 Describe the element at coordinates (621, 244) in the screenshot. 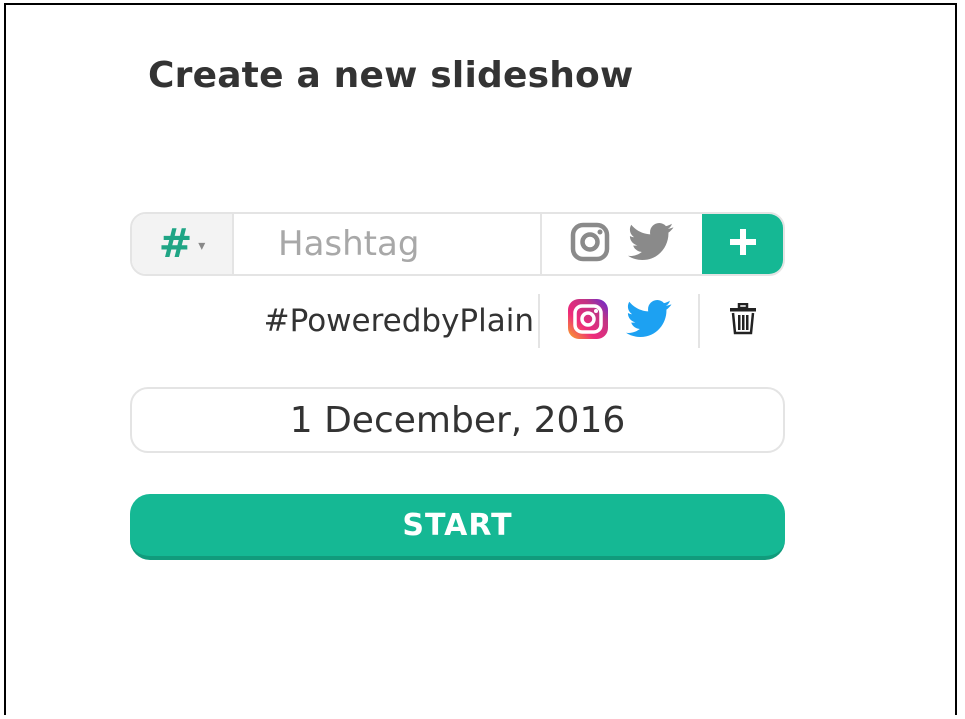

I see `source-toggles` at that location.